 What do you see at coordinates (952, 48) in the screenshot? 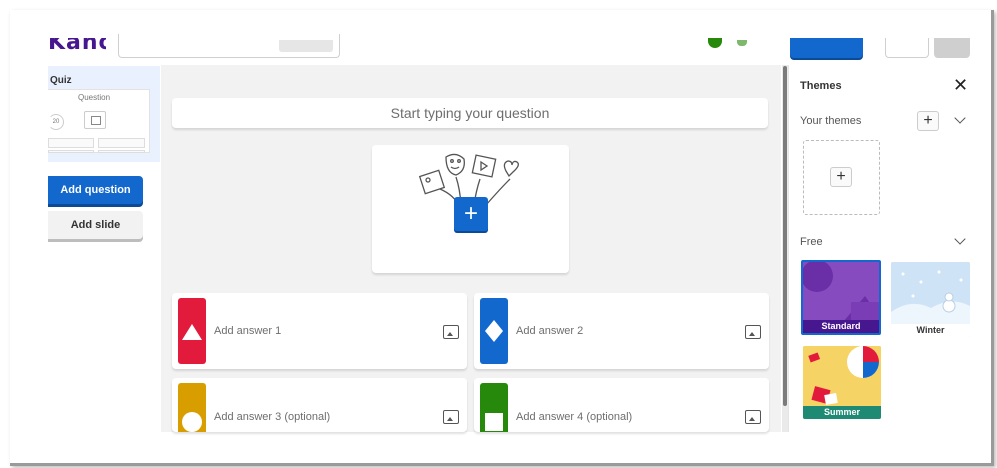
I see `user-menu-button` at bounding box center [952, 48].